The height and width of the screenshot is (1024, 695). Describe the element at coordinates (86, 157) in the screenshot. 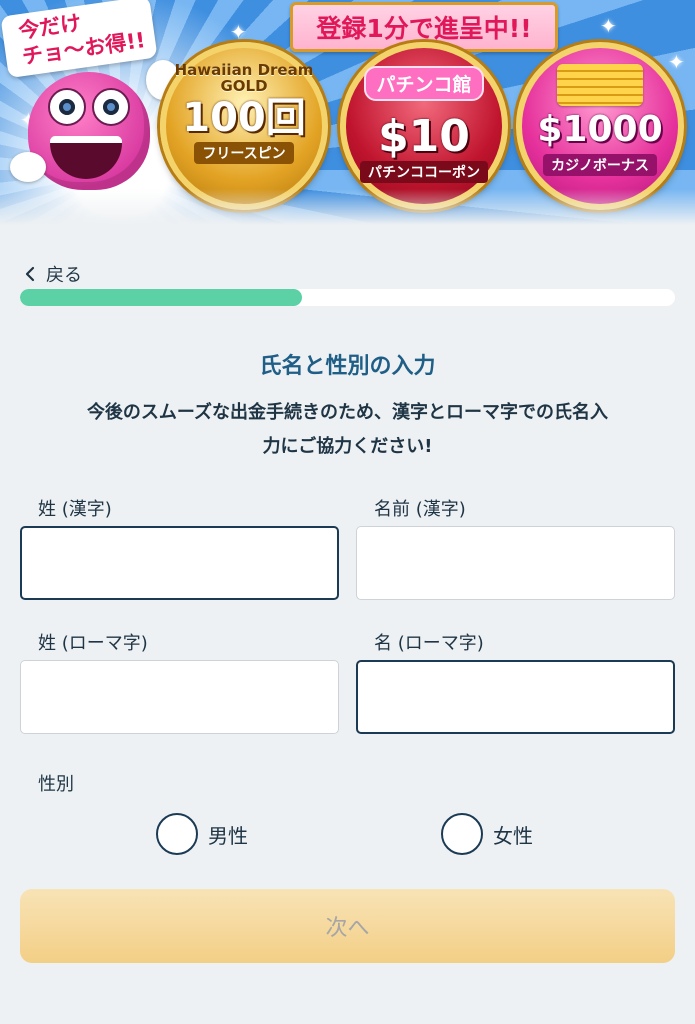

I see `mascot-mouth` at that location.